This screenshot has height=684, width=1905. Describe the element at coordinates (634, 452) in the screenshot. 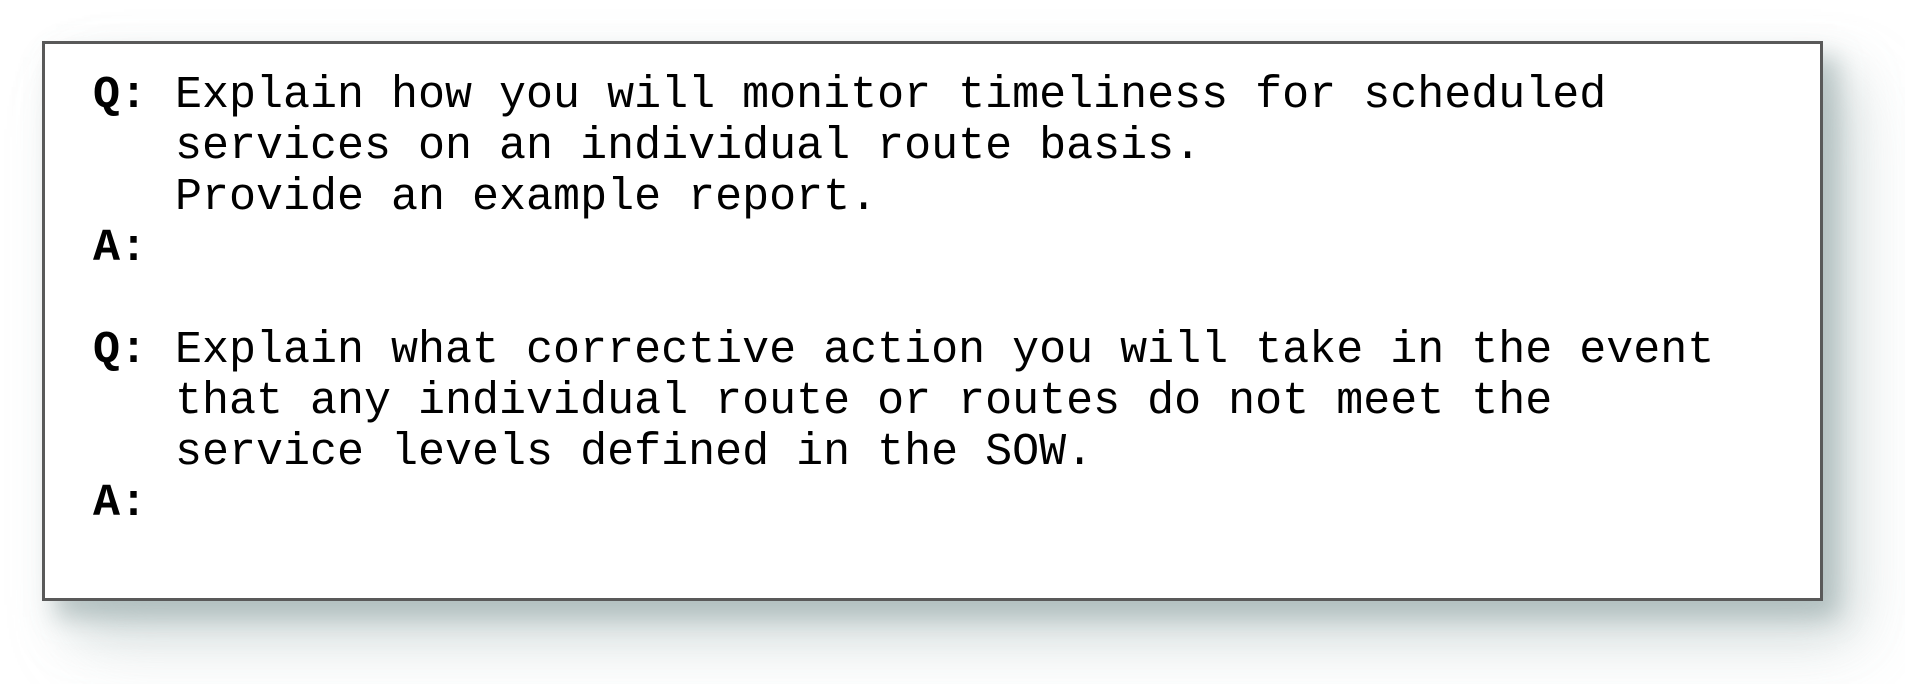

I see `question-text-line: service levels defined in the SOW.` at that location.